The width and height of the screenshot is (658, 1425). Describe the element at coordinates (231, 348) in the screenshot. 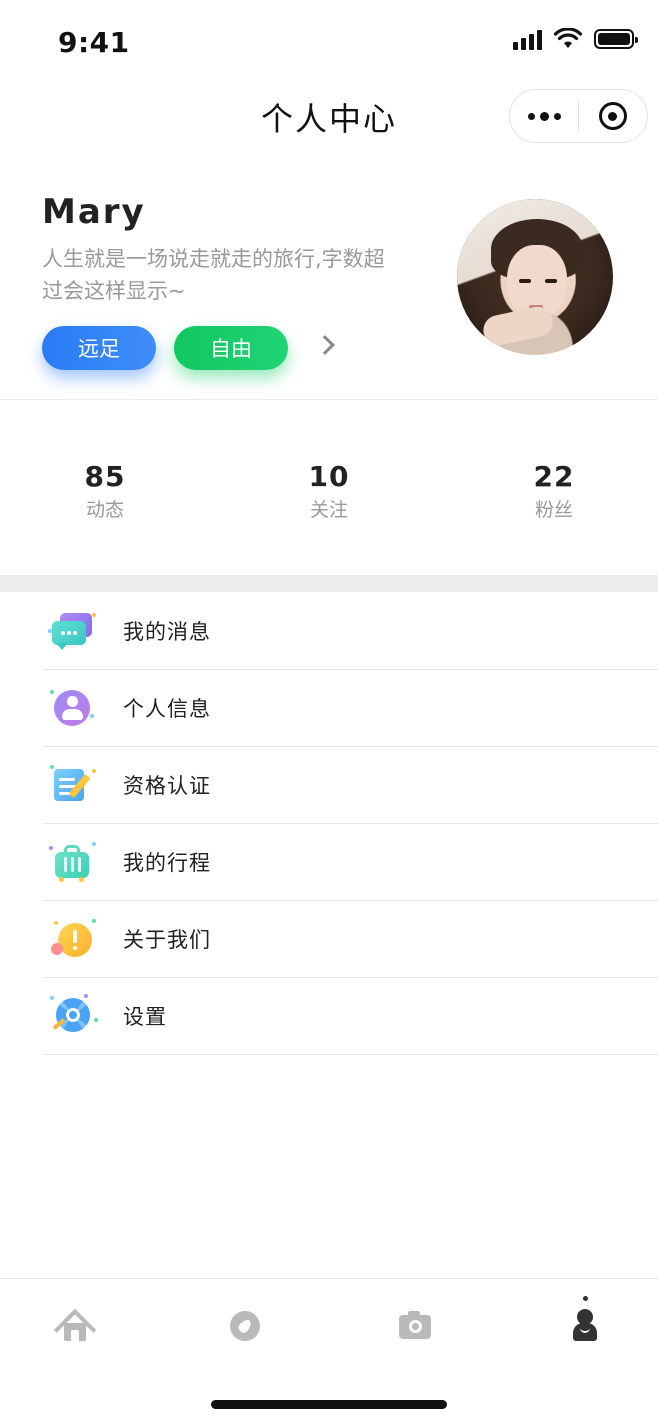

I see `tag-freedom: 自由` at that location.